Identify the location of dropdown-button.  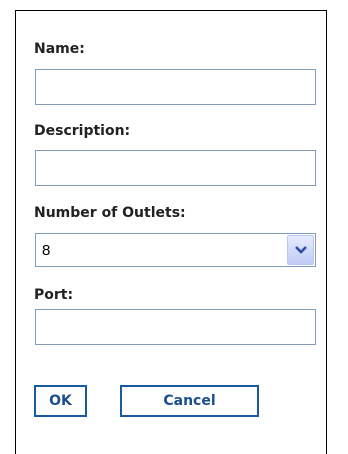
(300, 250).